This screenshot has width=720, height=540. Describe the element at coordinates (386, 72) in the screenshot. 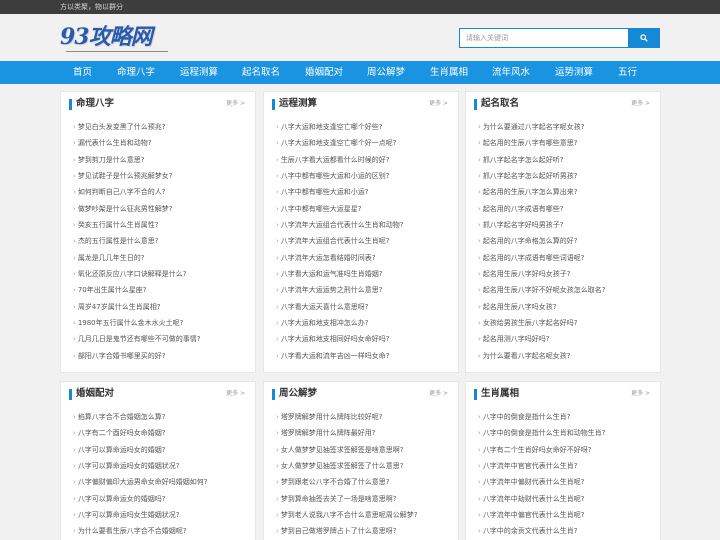

I see `nav-dream: 周公解梦` at that location.